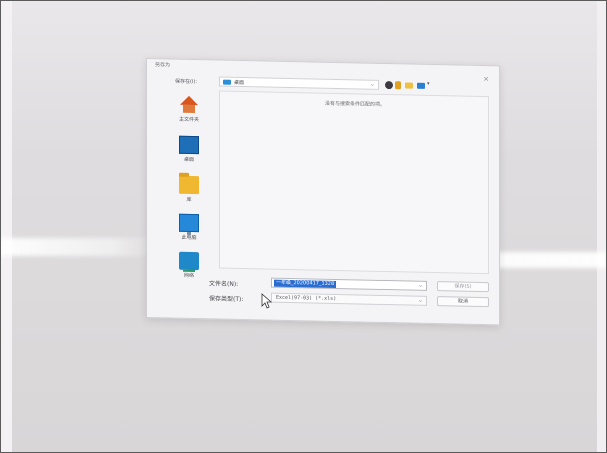  What do you see at coordinates (188, 276) in the screenshot?
I see `place-label: 网络` at bounding box center [188, 276].